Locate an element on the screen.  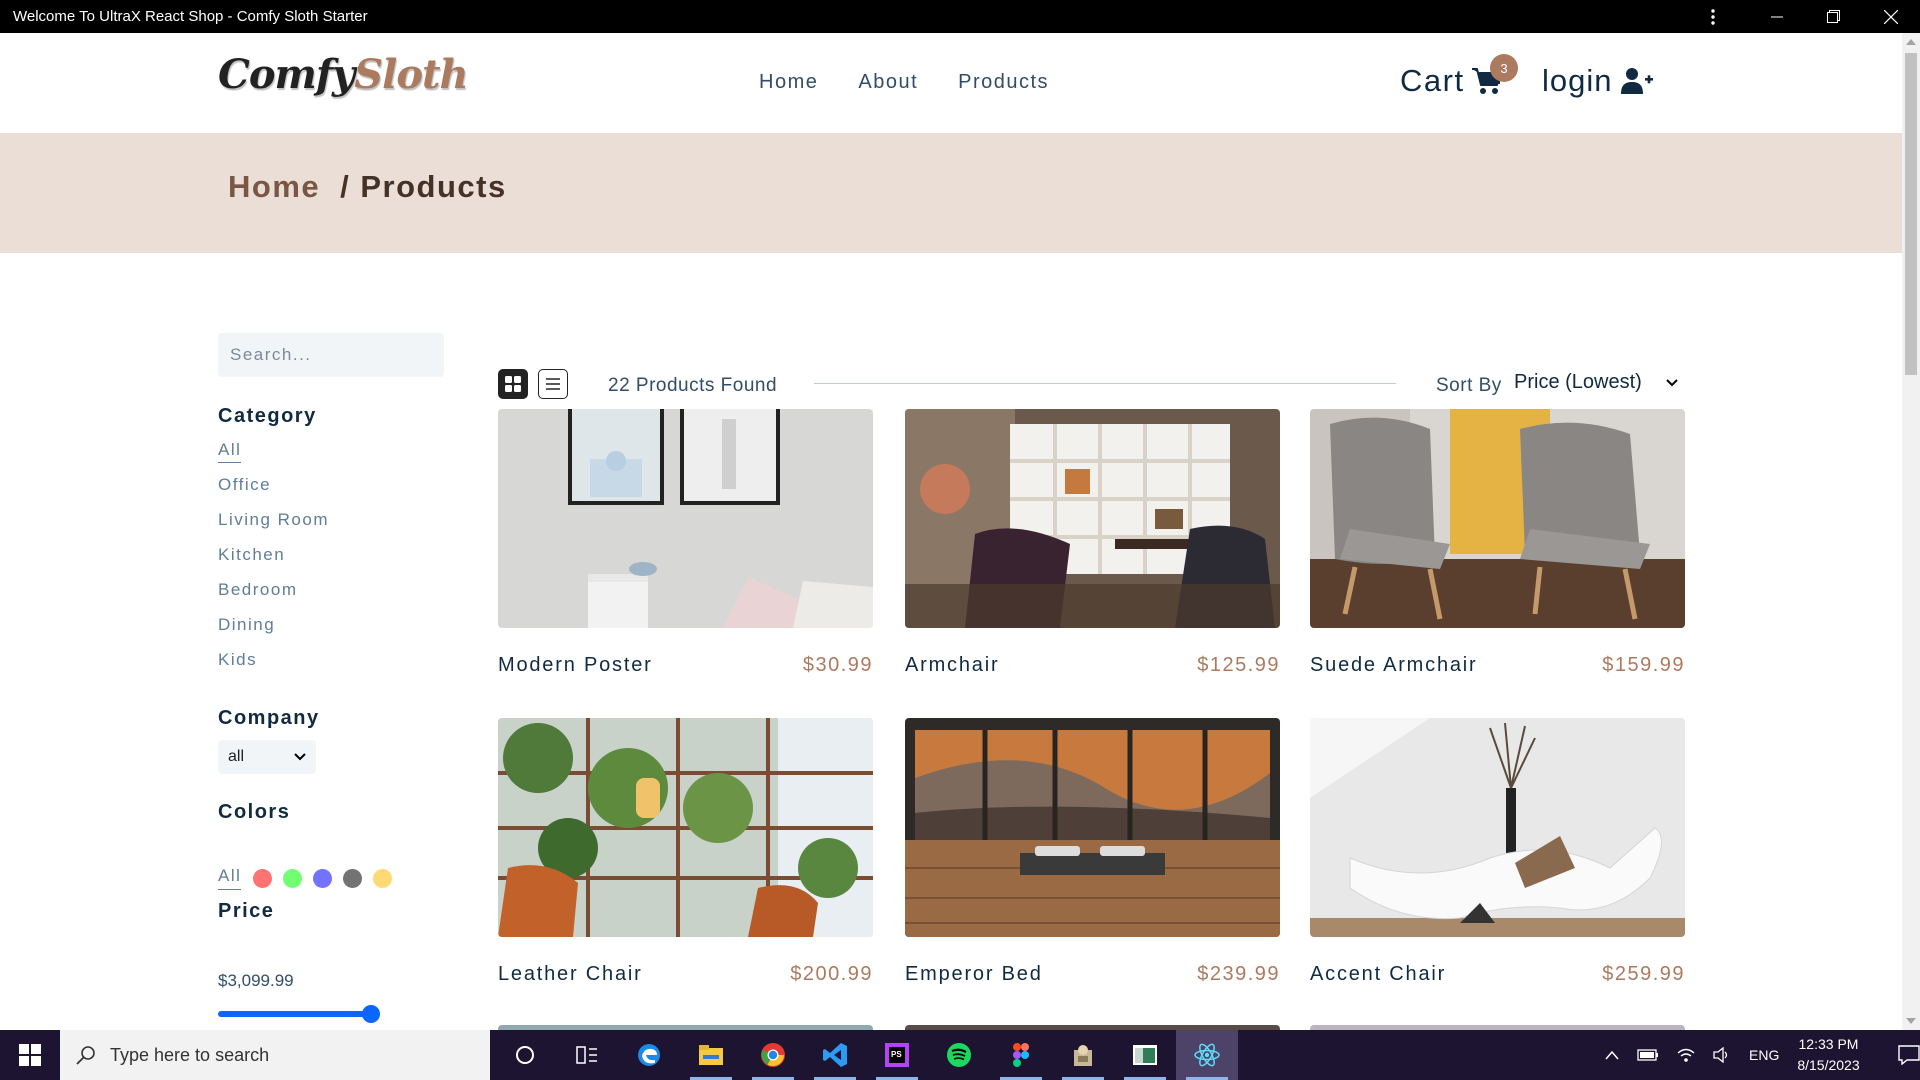
spotify-icon is located at coordinates (959, 1055).